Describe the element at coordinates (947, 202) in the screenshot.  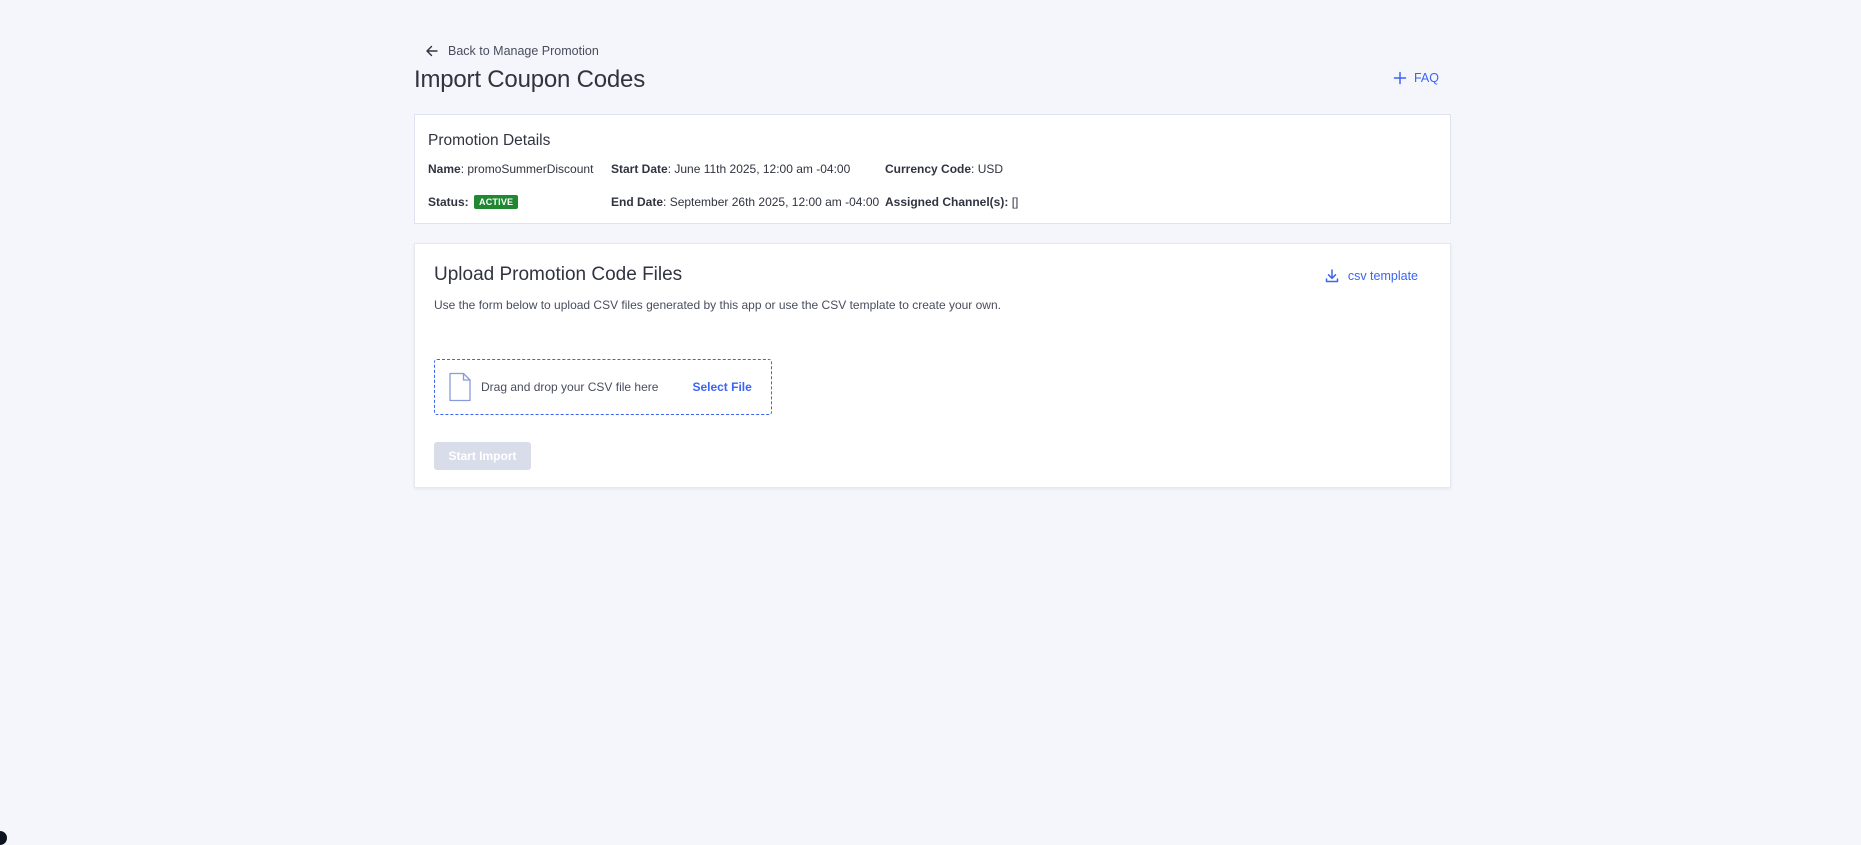
I see `assigned-channels-label: Assigned Channel(s):` at that location.